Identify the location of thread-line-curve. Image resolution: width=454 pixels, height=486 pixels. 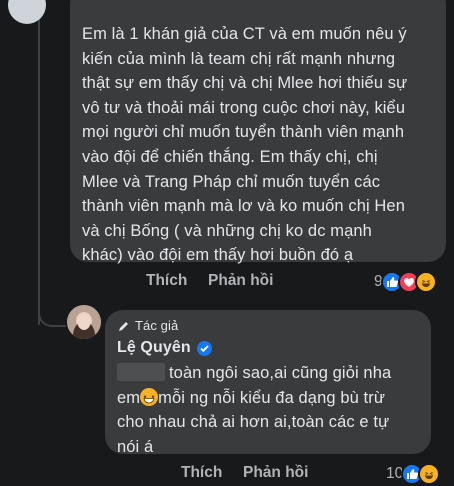
(52, 311).